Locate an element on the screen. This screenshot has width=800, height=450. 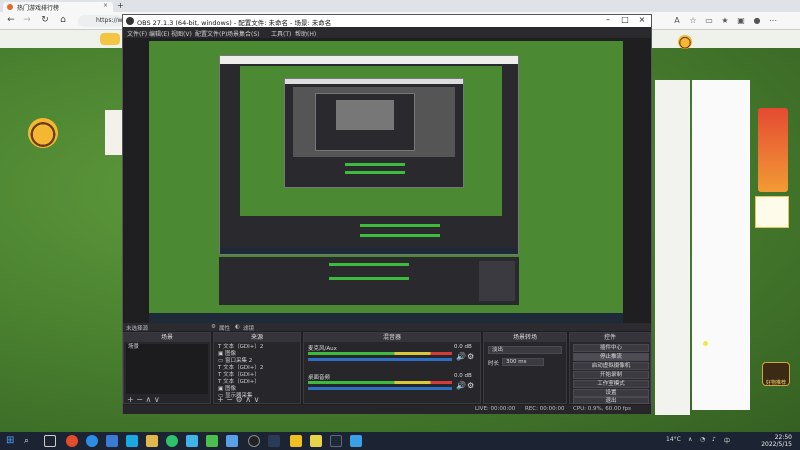
url-text: https://w is located at coordinates (109, 20).